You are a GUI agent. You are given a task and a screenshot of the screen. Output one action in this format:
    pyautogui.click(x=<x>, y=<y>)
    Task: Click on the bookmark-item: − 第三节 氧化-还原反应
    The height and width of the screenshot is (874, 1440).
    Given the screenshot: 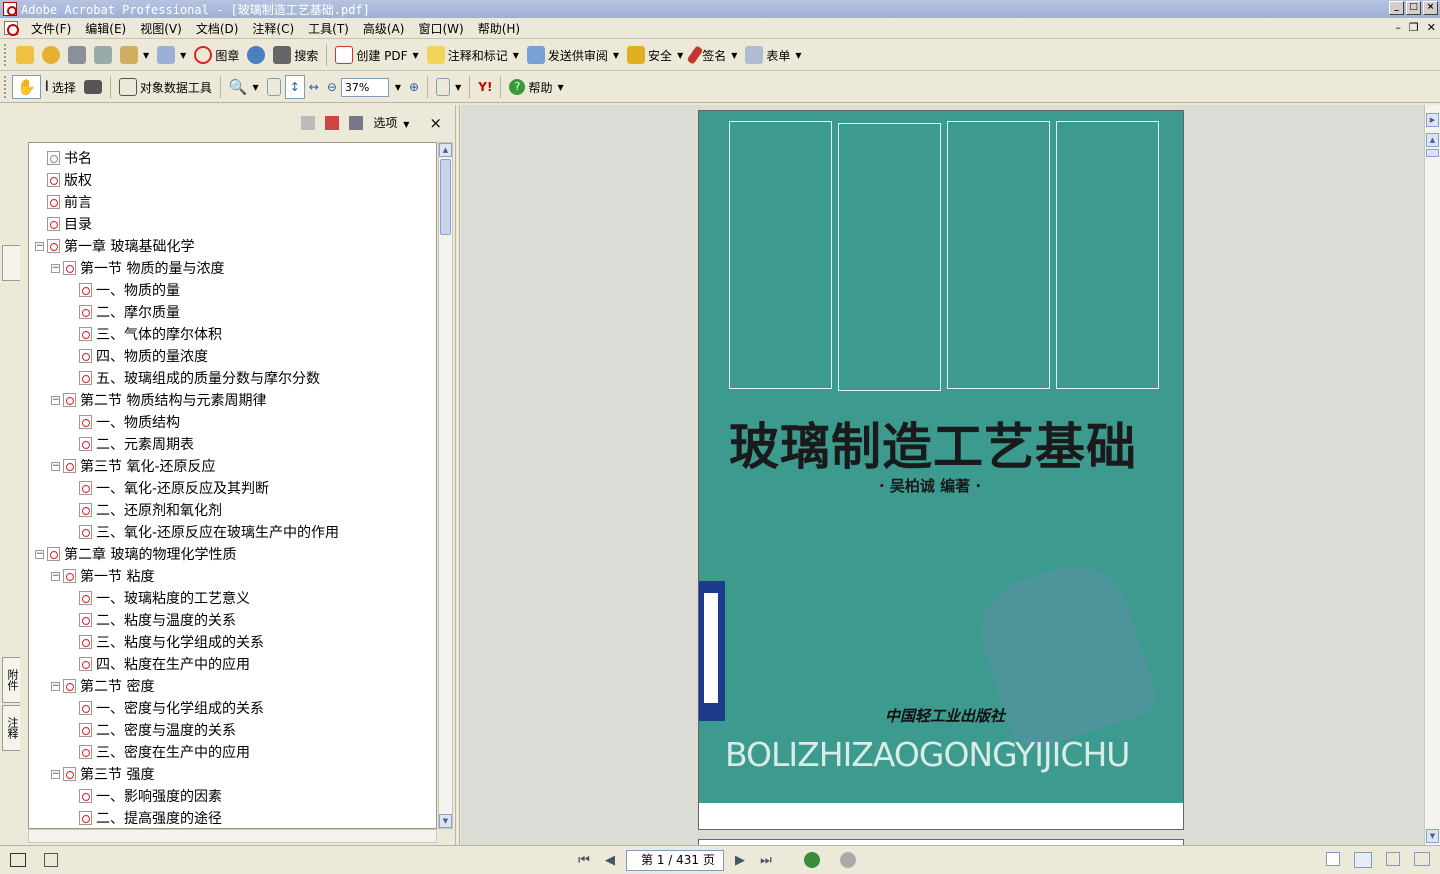 What is the action you would take?
    pyautogui.click(x=133, y=466)
    